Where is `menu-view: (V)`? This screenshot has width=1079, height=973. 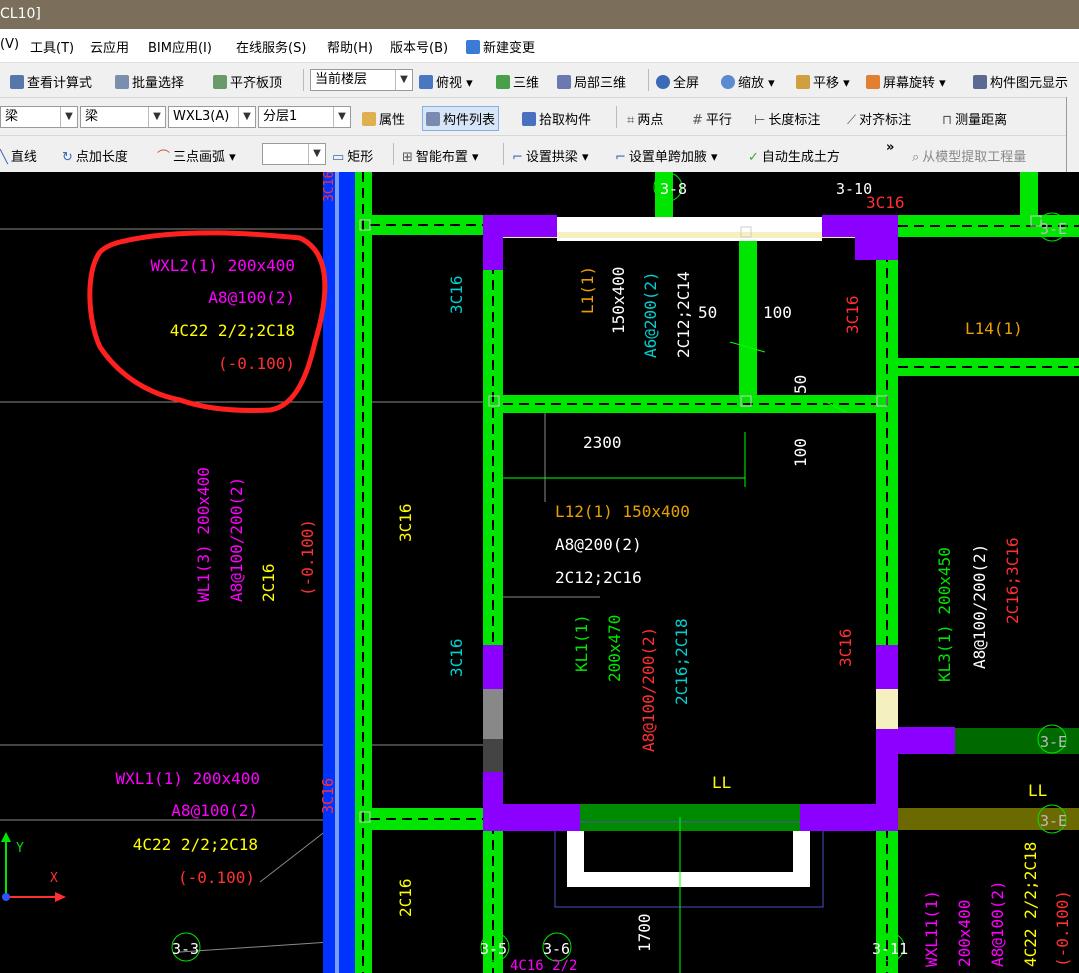
menu-view: (V) is located at coordinates (9, 44).